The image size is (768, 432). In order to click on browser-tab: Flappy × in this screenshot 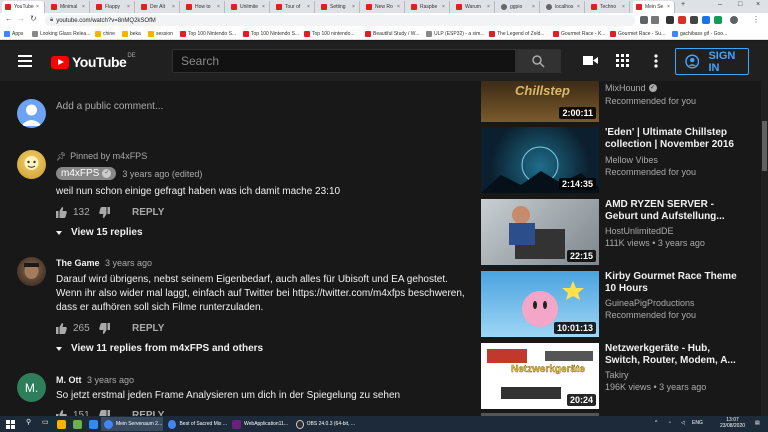, I will do `click(114, 7)`.